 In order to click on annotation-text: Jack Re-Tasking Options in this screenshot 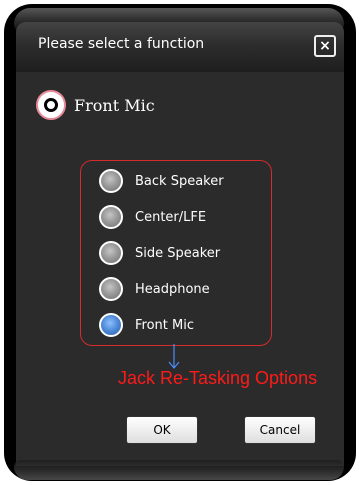, I will do `click(218, 378)`.